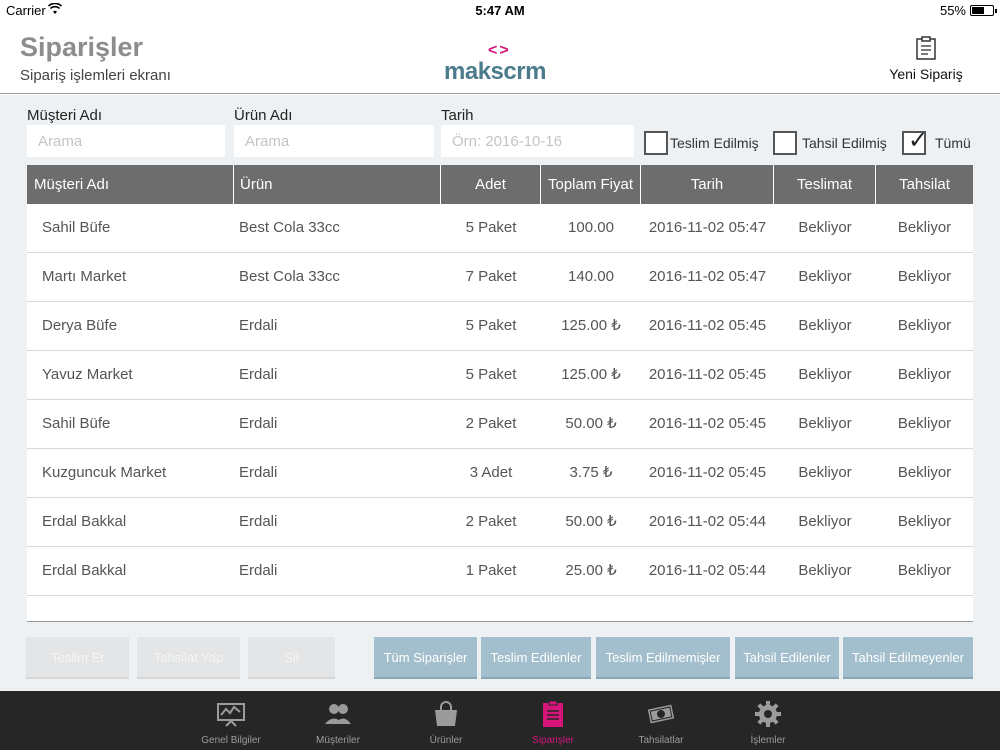 The image size is (1000, 750). What do you see at coordinates (707, 276) in the screenshot?
I see `cell-date: 2016-11-02 05:47` at bounding box center [707, 276].